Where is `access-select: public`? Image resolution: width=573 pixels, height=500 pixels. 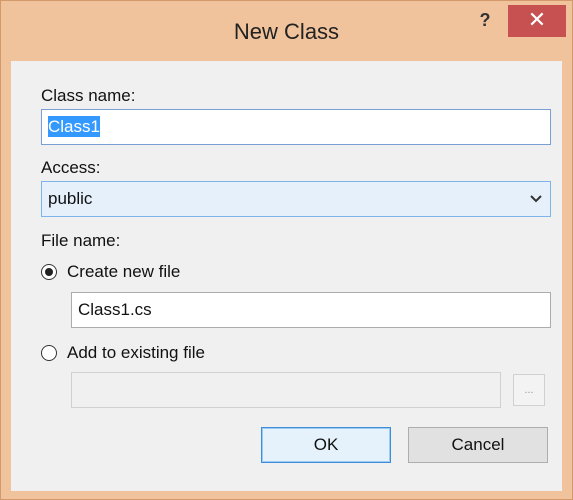 access-select: public is located at coordinates (296, 199).